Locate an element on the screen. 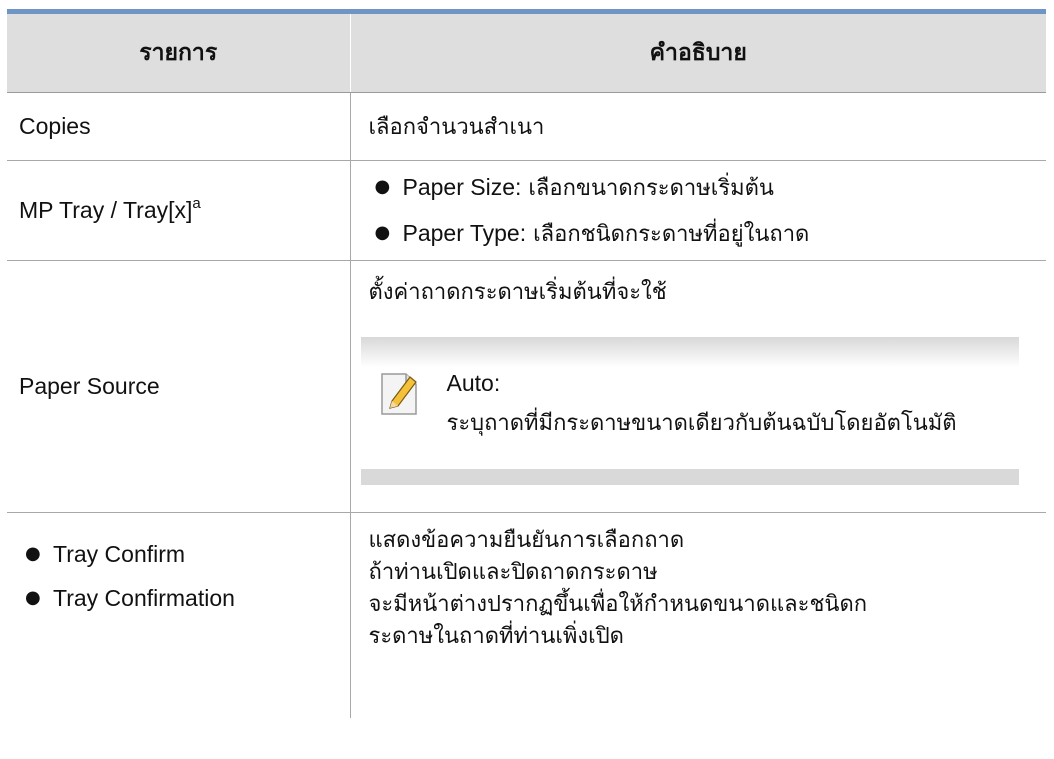  item-name: Copies is located at coordinates (55, 126).